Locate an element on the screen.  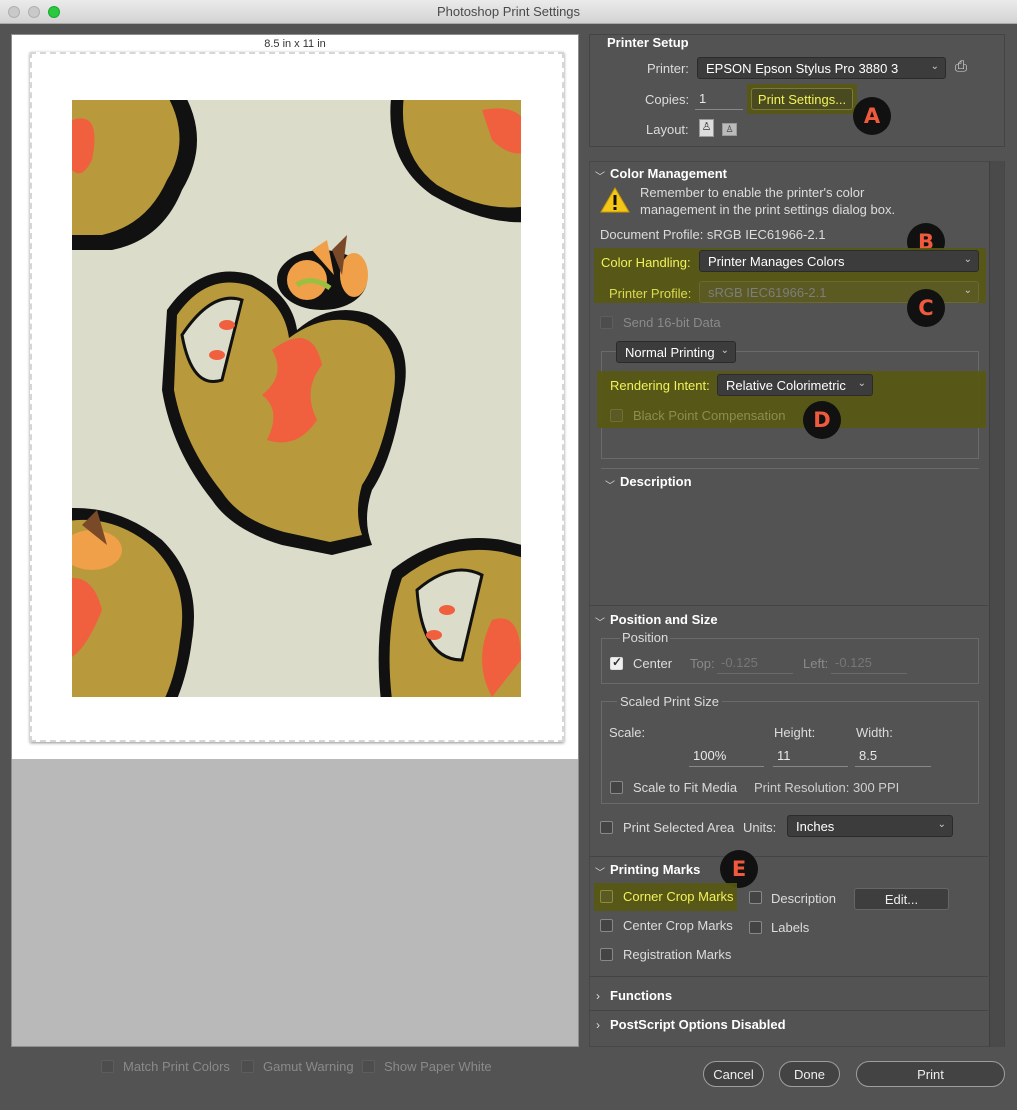
printer-profile-label: Printer Profile: is located at coordinates (650, 293).